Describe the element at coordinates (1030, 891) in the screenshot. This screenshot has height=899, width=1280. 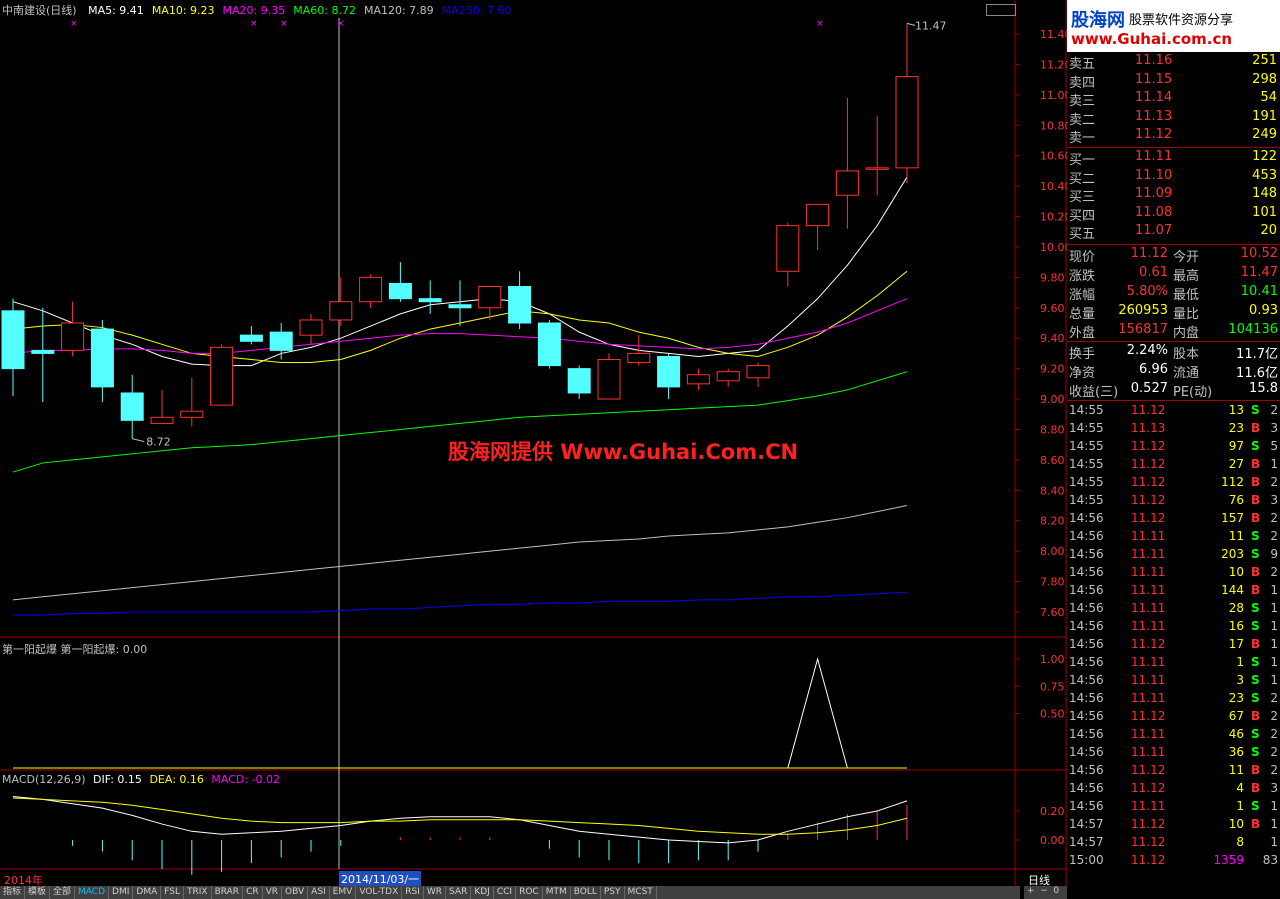
I see `scroll-plus-icon: +` at that location.